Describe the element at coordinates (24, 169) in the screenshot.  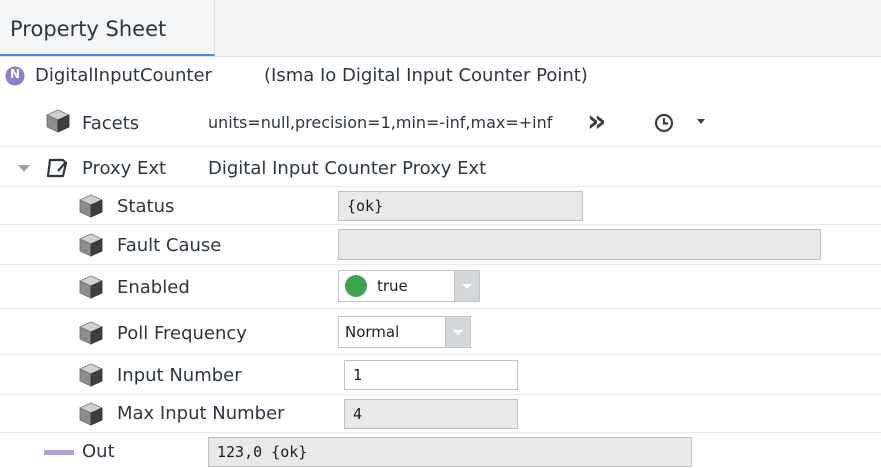
I see `collapse-triangle-icon` at that location.